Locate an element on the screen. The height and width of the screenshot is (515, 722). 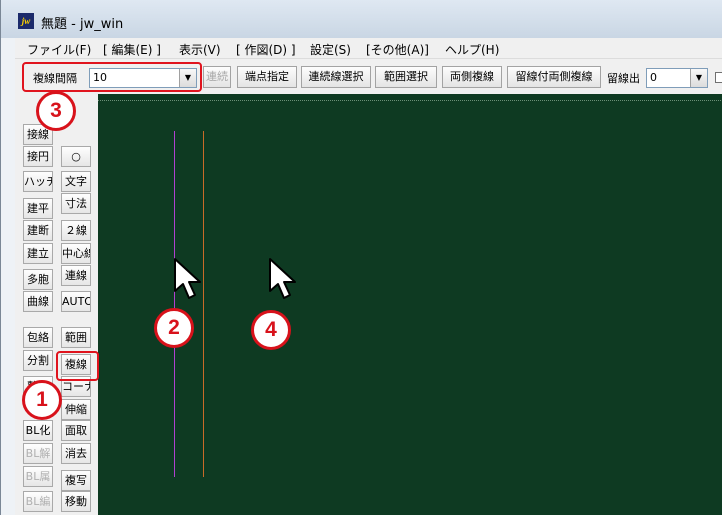
renzokusen-sentaku-button: 連続線選択 is located at coordinates (336, 77).